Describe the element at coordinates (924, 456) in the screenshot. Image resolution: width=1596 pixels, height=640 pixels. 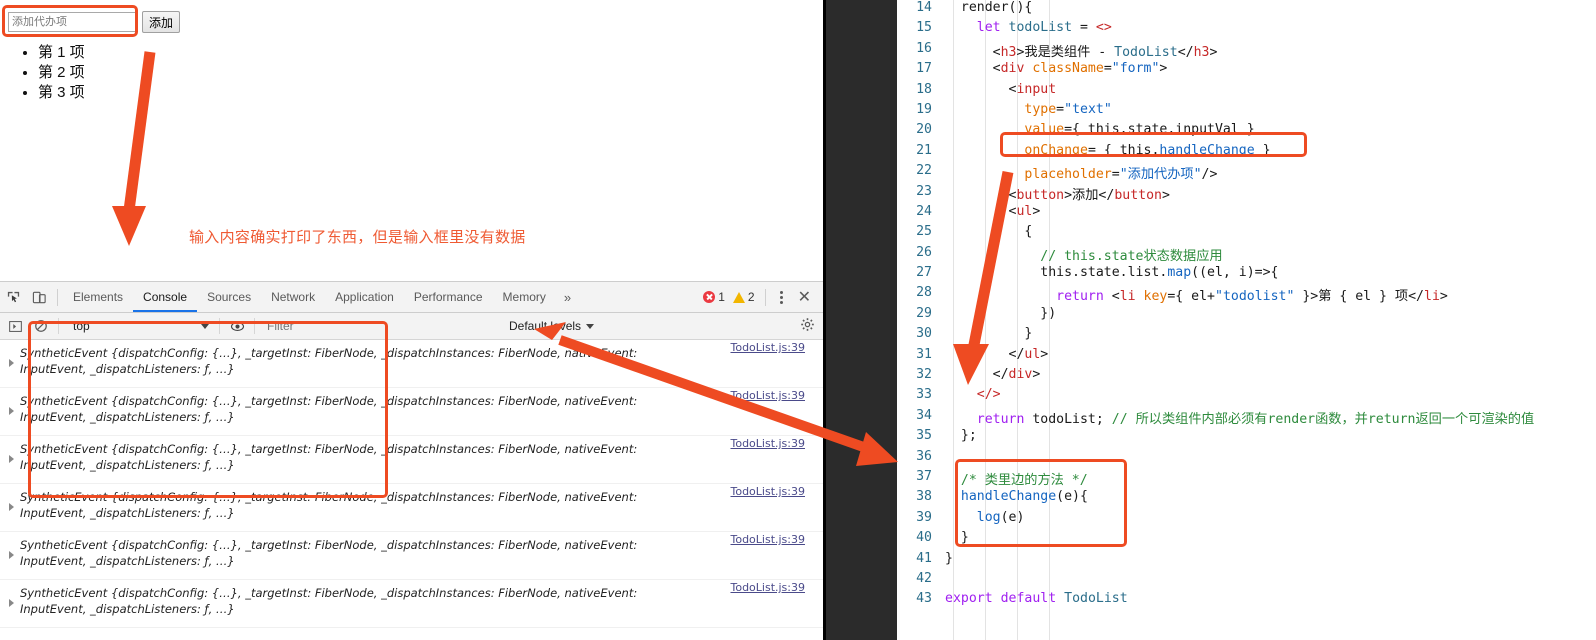
I see `line-number: 36` at that location.